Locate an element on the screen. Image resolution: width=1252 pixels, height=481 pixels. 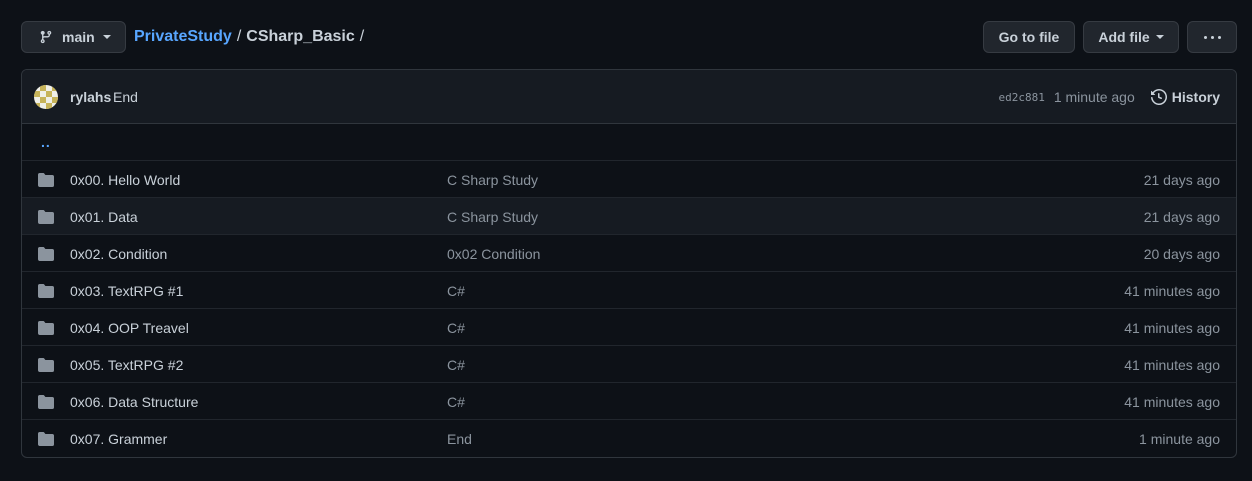
more-options-button is located at coordinates (1212, 37).